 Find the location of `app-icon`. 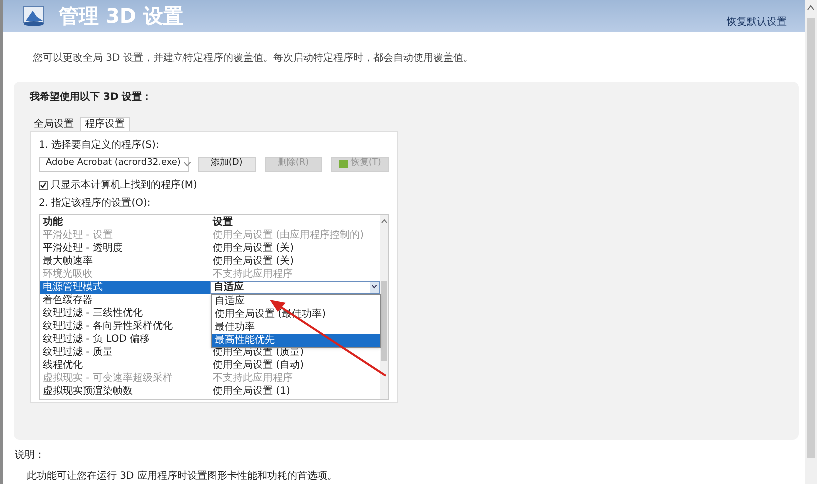

app-icon is located at coordinates (35, 15).